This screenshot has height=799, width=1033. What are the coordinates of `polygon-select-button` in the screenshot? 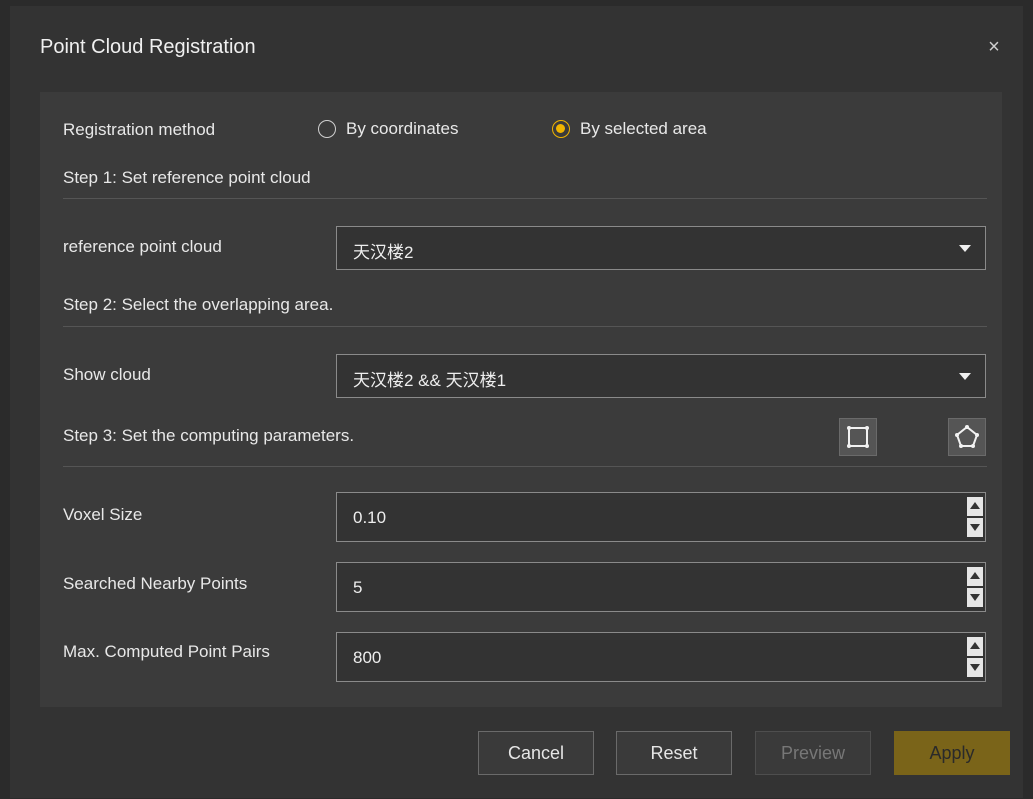 It's located at (967, 437).